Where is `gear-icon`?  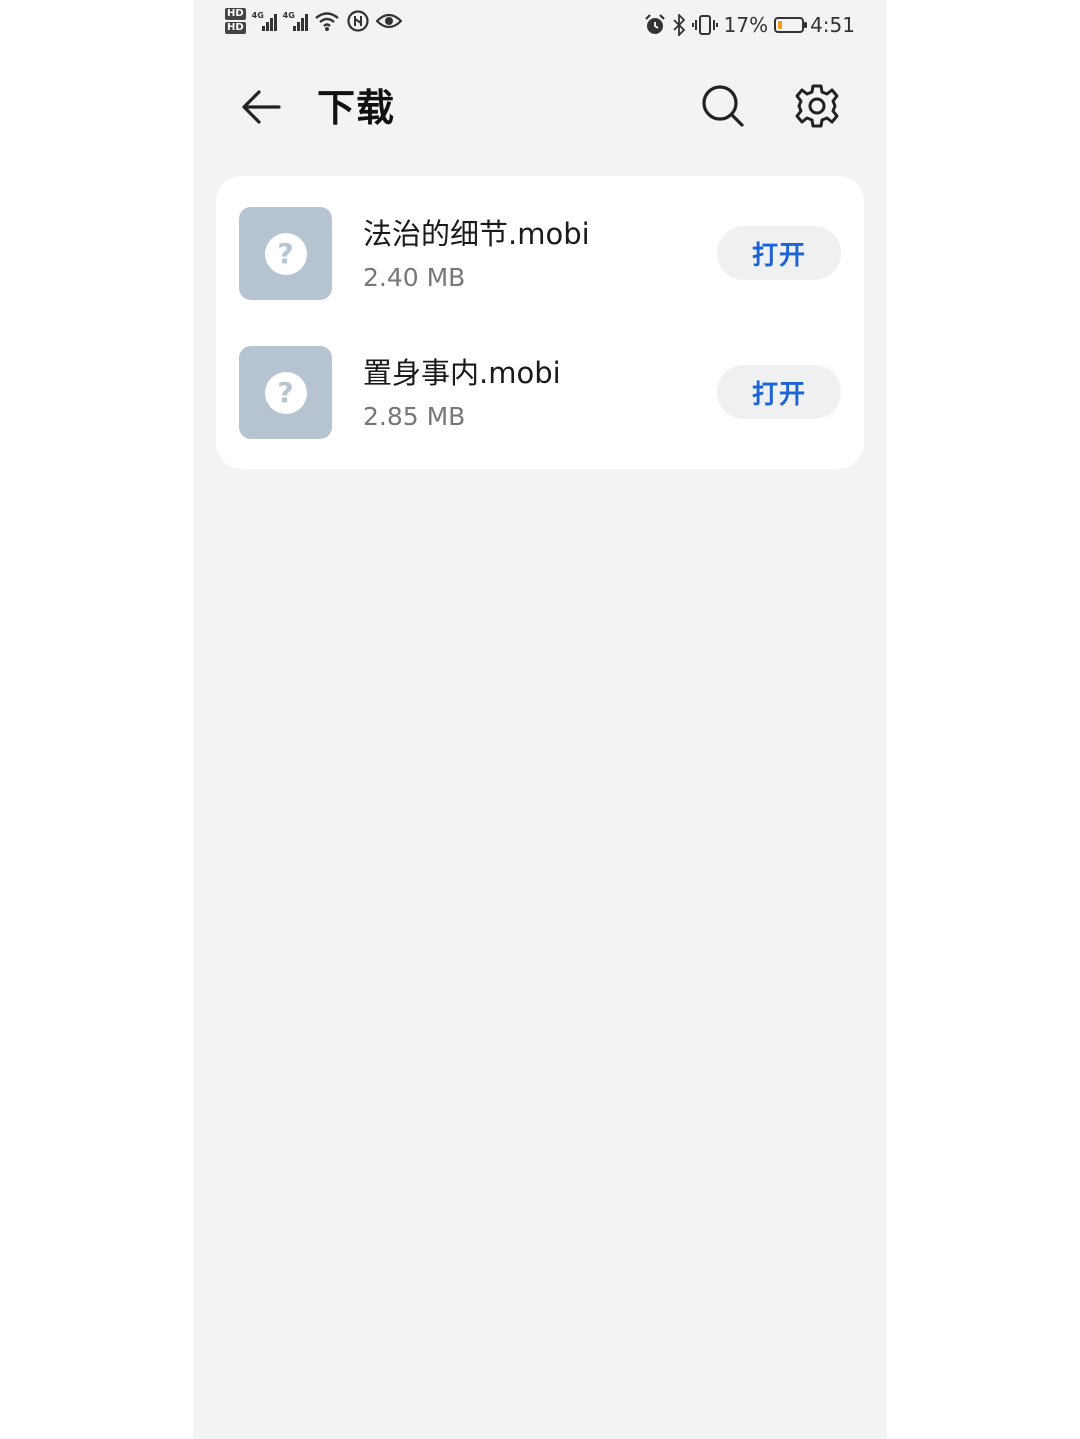
gear-icon is located at coordinates (817, 106).